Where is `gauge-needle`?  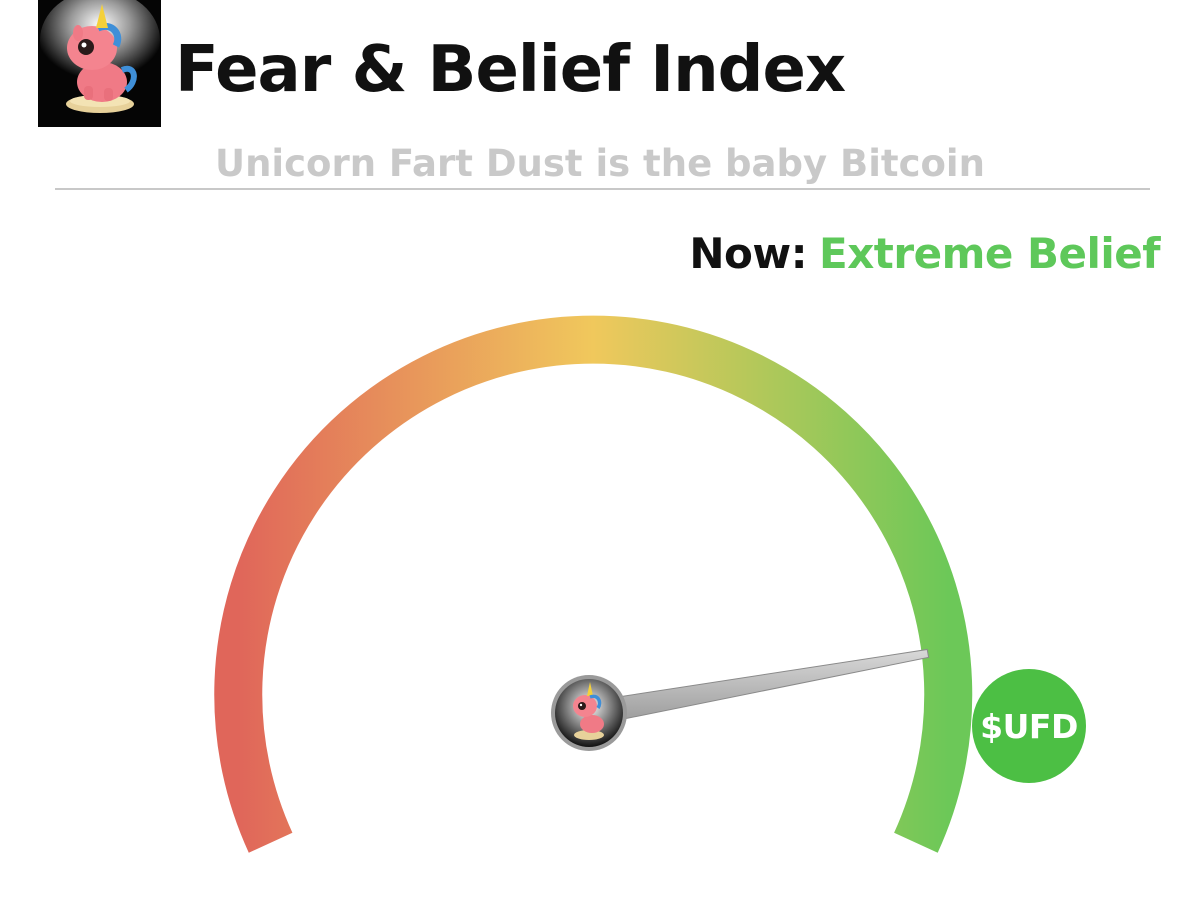
gauge-needle is located at coordinates (760, 687).